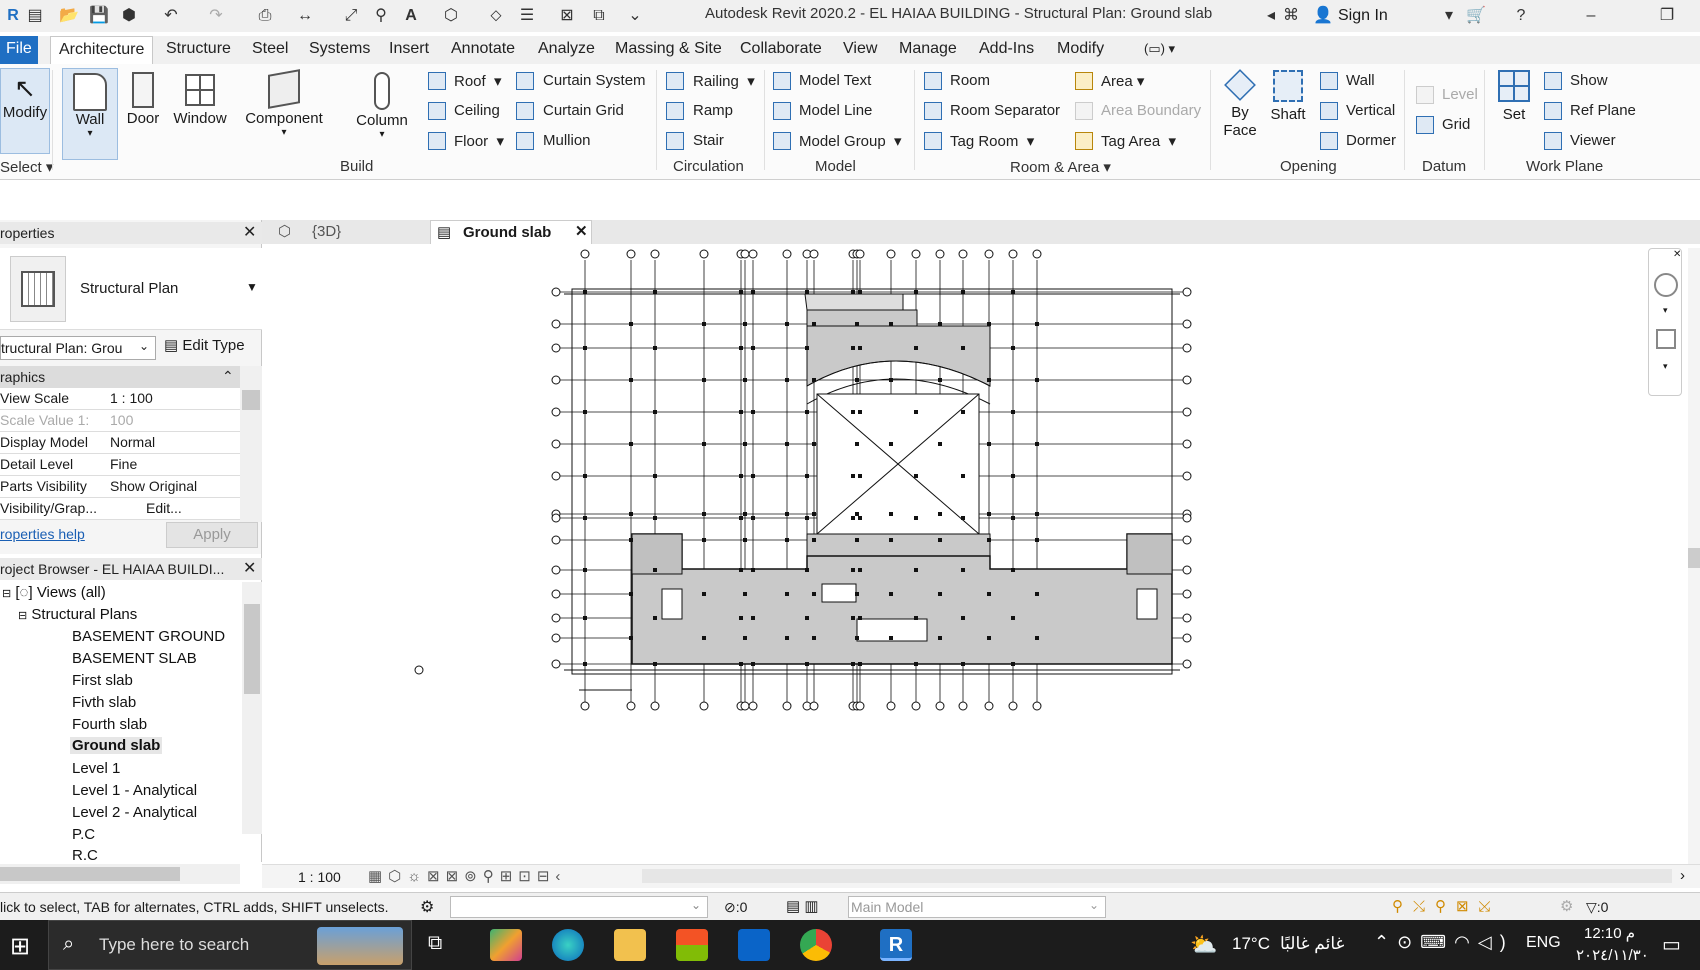 Image resolution: width=1700 pixels, height=970 pixels. I want to click on tab-analyze: Analyze, so click(566, 50).